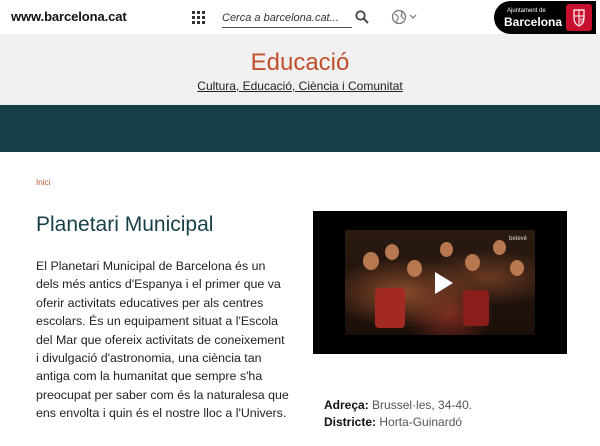  I want to click on video-thumbnail: betevé, so click(440, 282).